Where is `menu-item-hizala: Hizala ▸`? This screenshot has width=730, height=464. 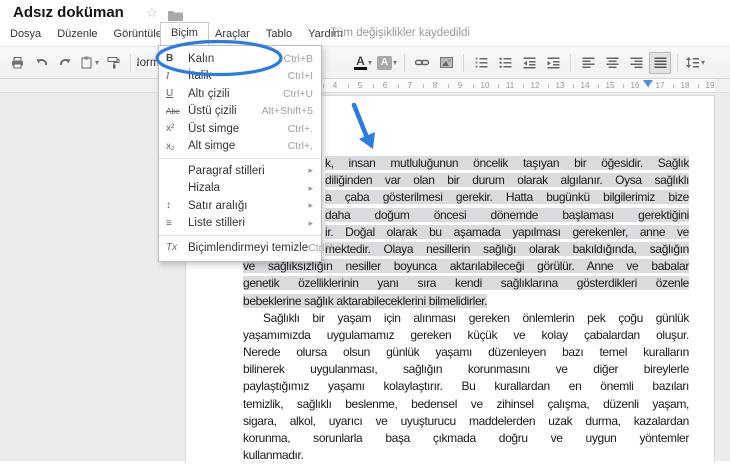
menu-item-hizala: Hizala ▸ is located at coordinates (240, 189).